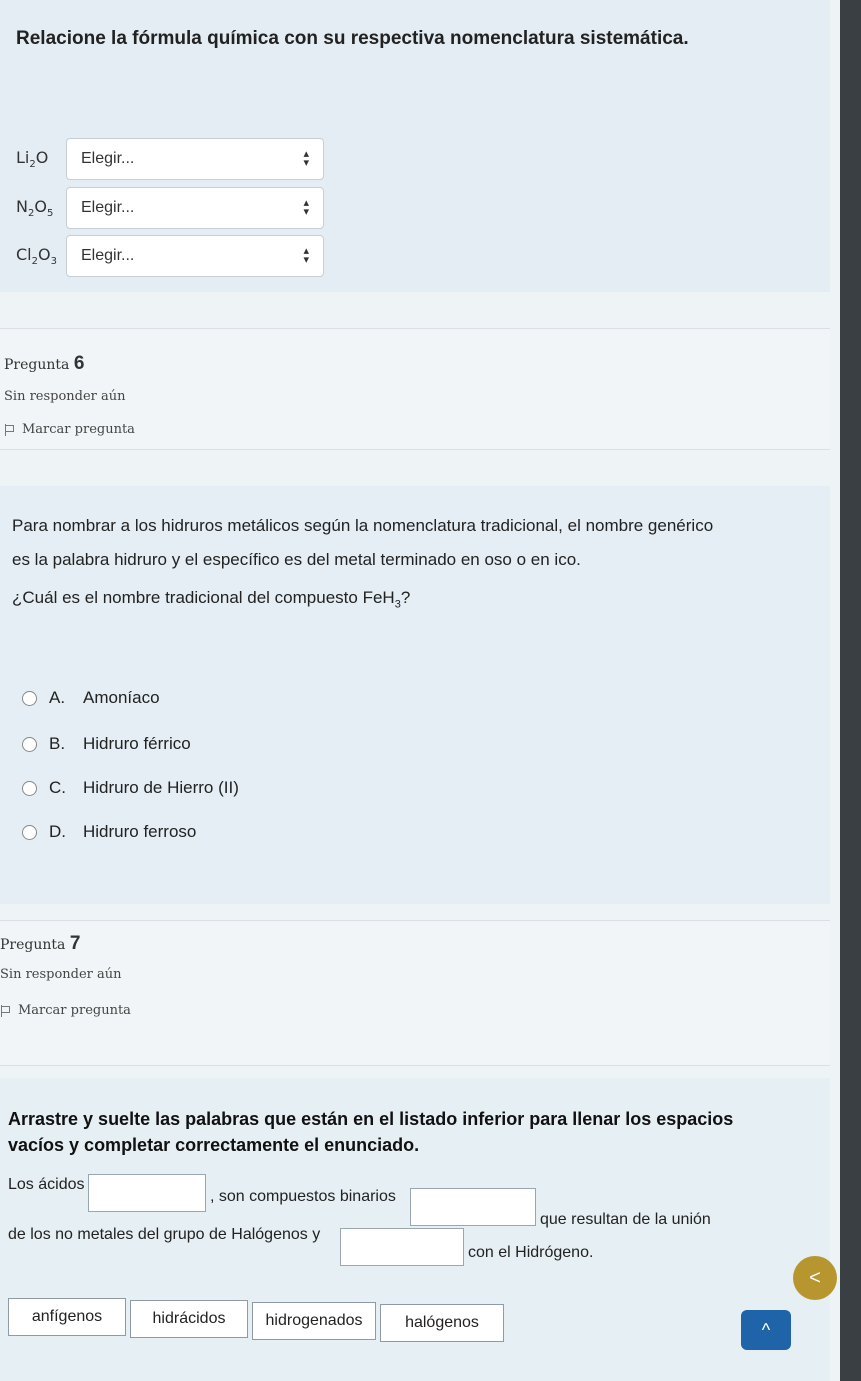  What do you see at coordinates (29, 788) in the screenshot?
I see `radio-c` at bounding box center [29, 788].